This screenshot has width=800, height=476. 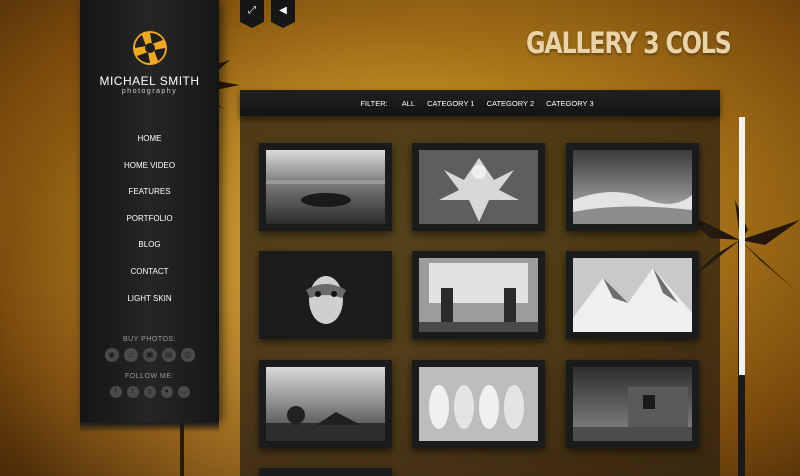 I want to click on mute-icon: ◀, so click(x=283, y=10).